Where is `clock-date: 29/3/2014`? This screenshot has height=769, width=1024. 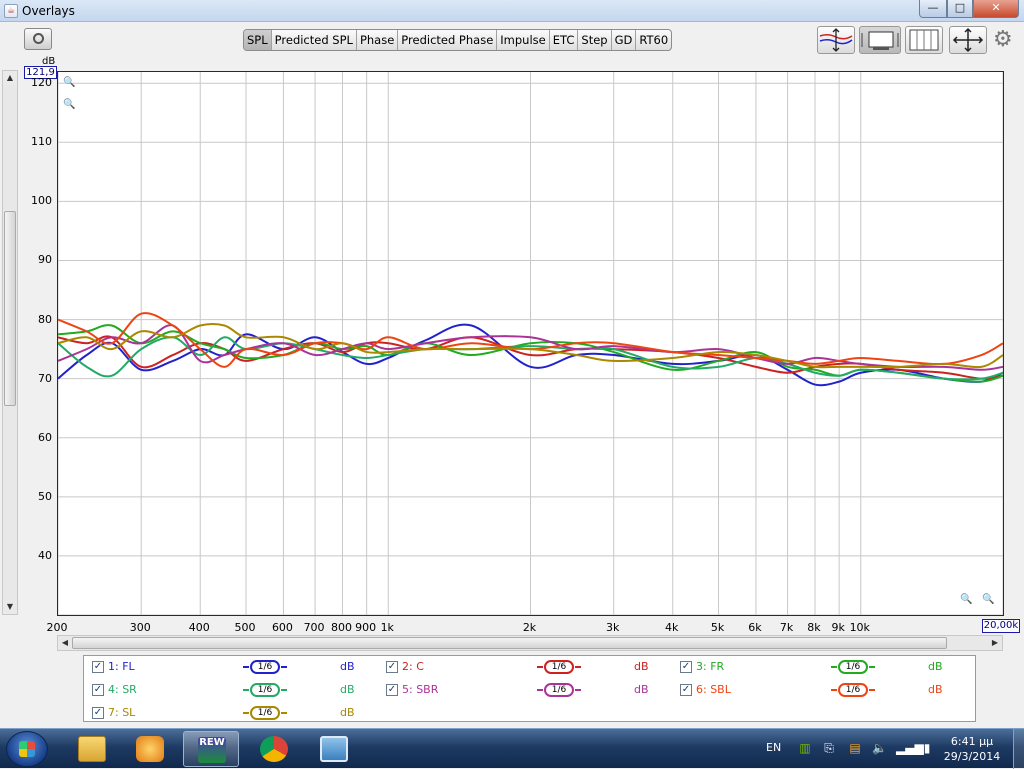 clock-date: 29/3/2014 is located at coordinates (972, 756).